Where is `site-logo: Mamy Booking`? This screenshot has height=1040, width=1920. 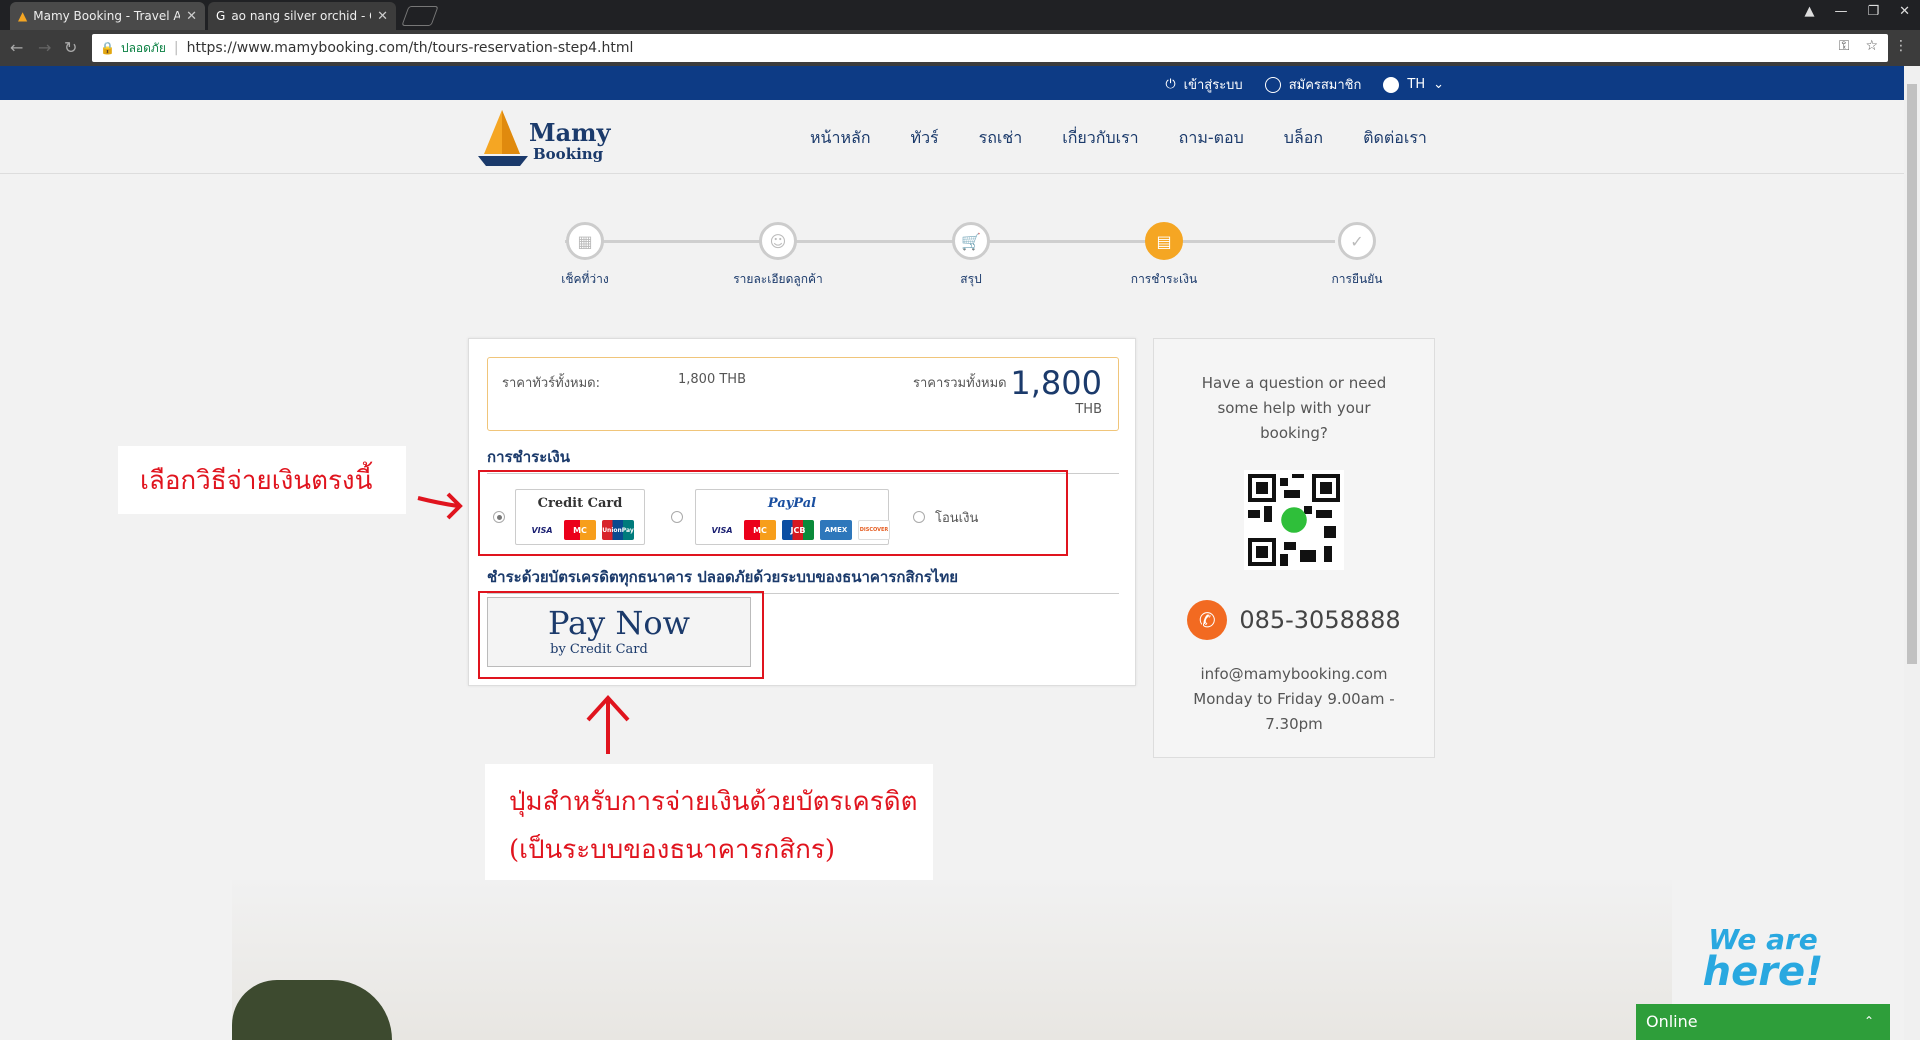
site-logo: Mamy Booking is located at coordinates (546, 138).